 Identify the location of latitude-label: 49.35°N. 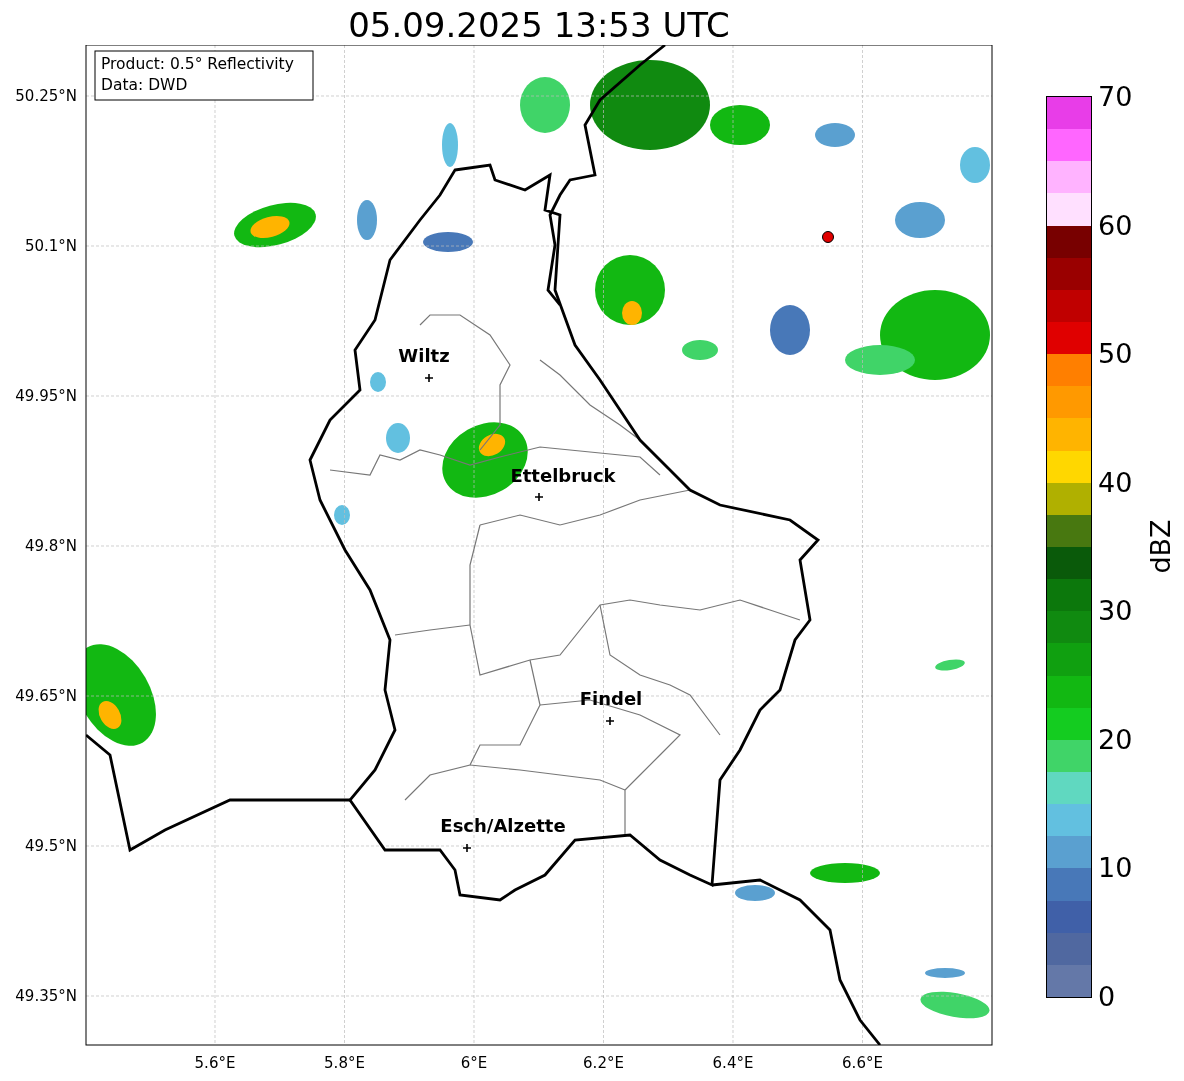
(46, 996).